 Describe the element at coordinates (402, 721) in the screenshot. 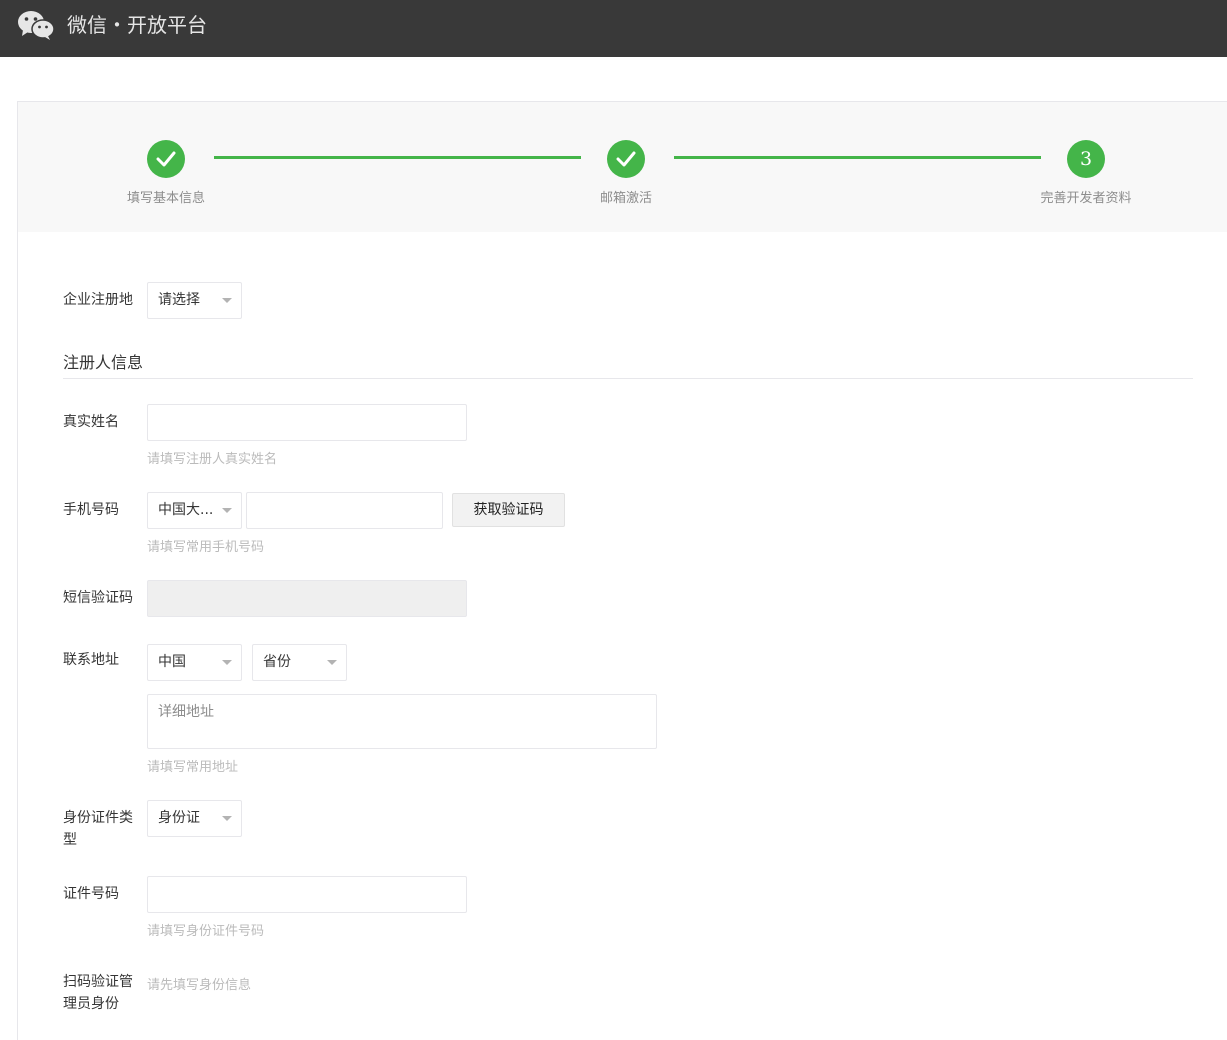

I see `address-detail-textarea: 详细地址` at that location.